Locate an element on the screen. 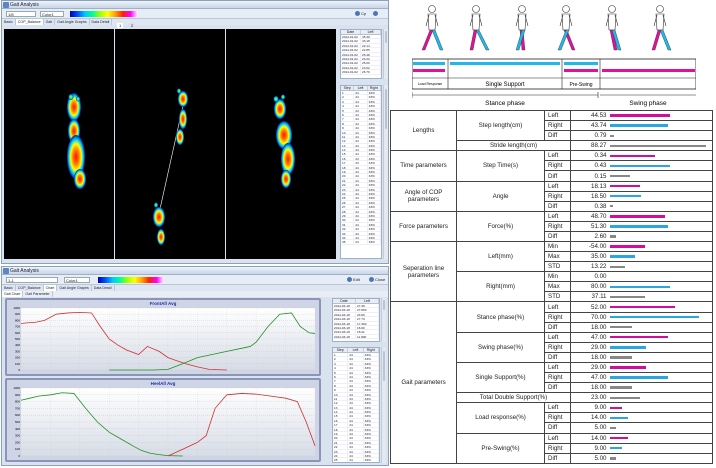  bottom-step-scrollbar is located at coordinates (383, 405).